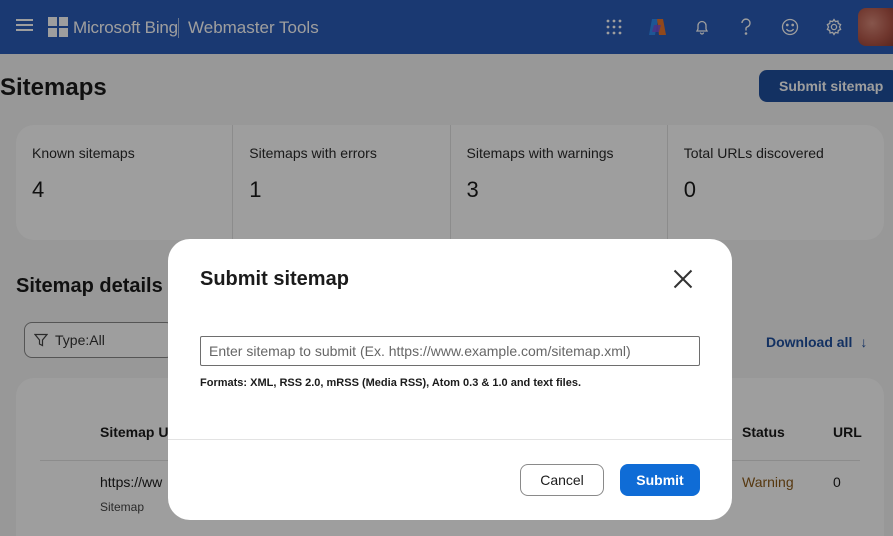 This screenshot has width=893, height=536. I want to click on close-icon, so click(683, 279).